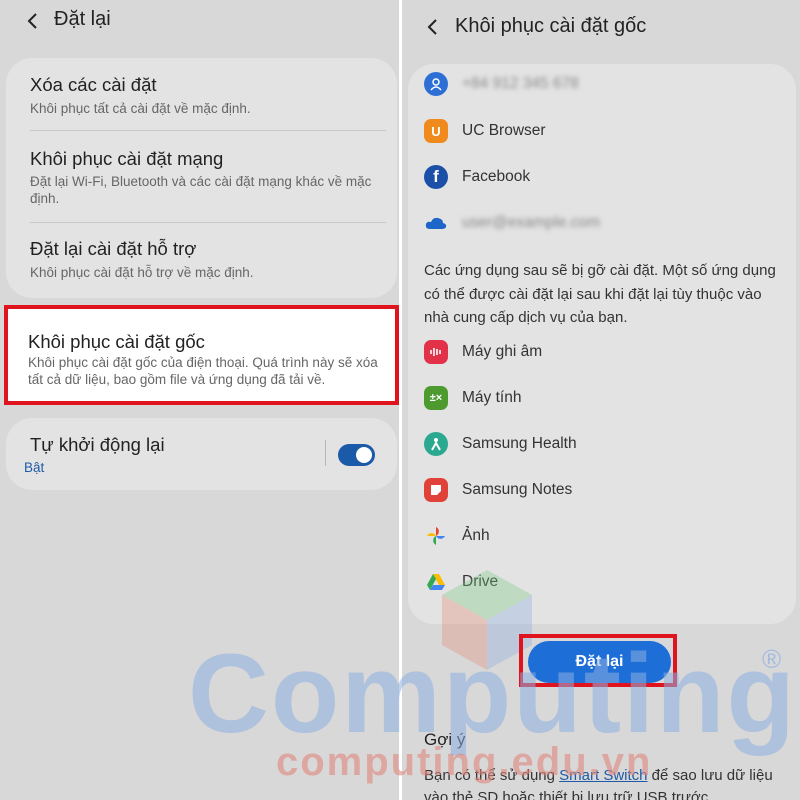  I want to click on account-row: user@example.com, so click(512, 223).